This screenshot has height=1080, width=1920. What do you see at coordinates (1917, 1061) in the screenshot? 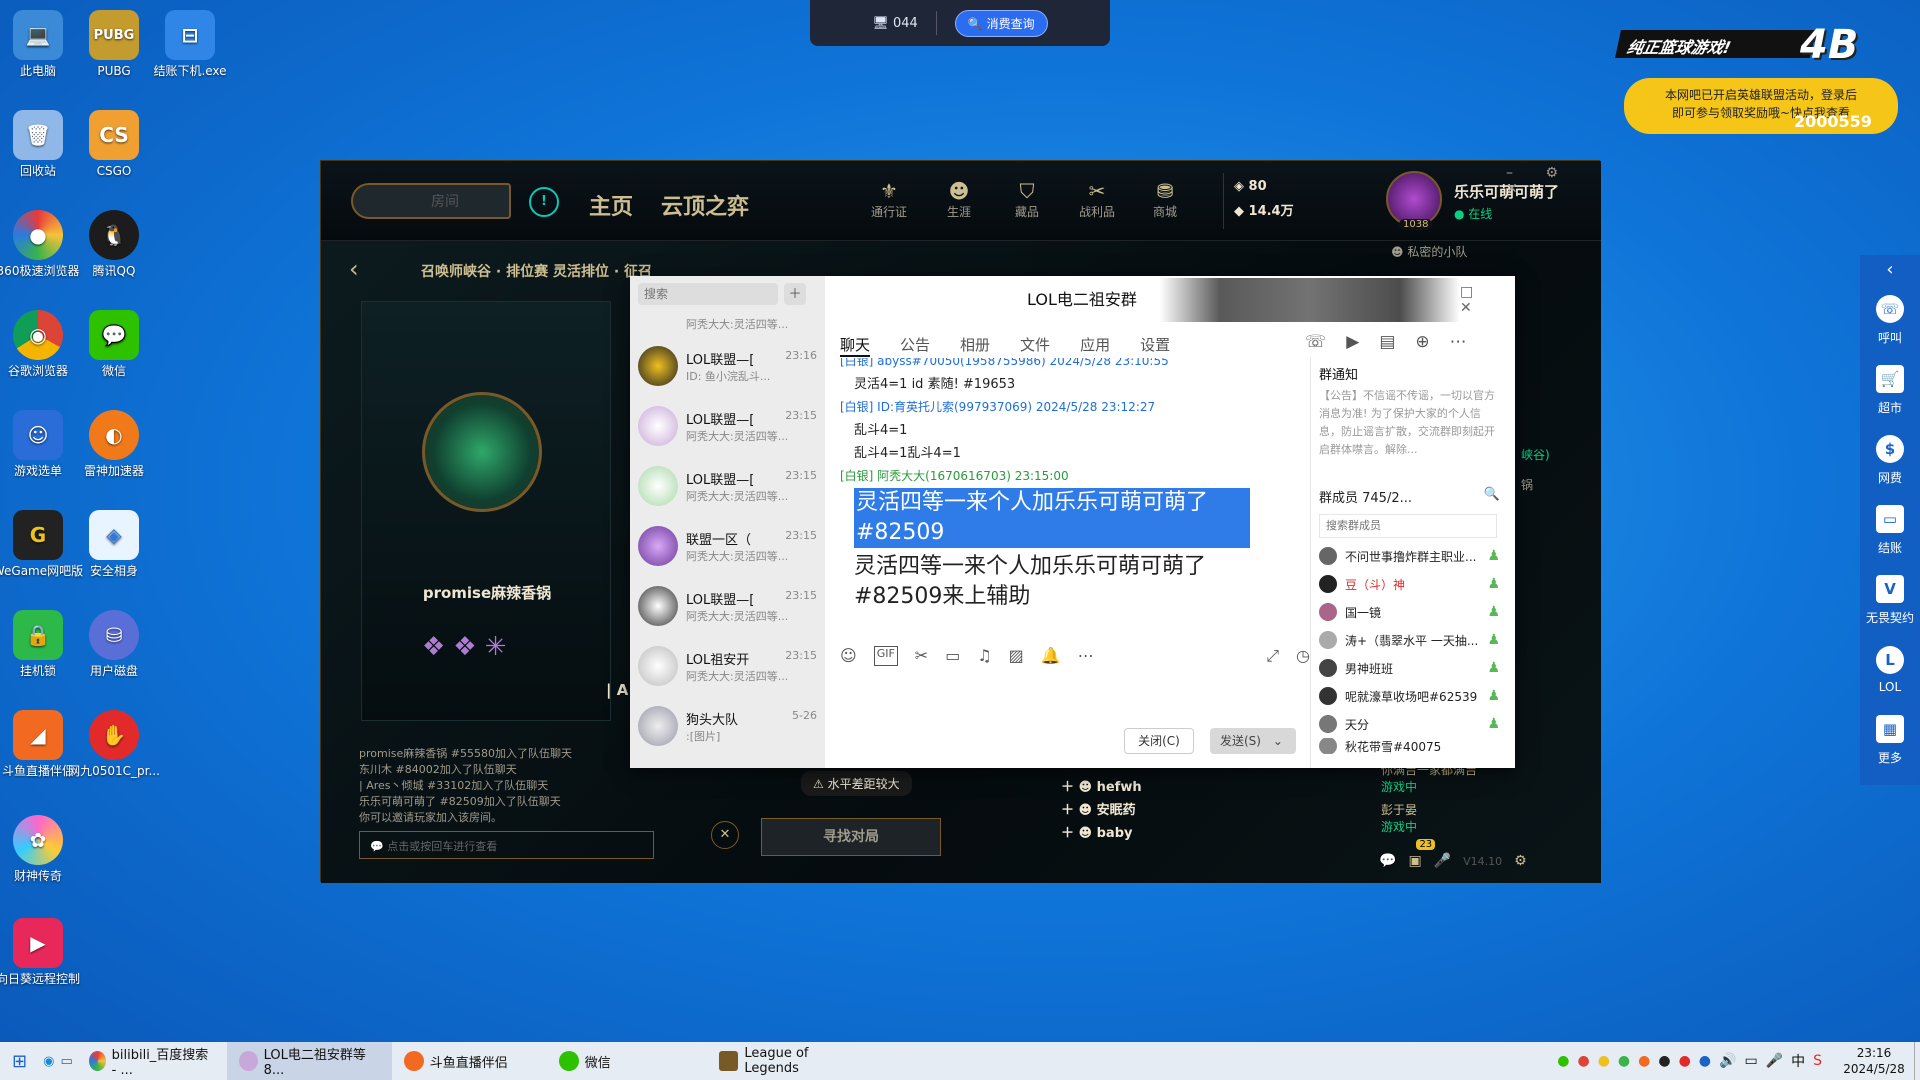
I see `show-desktop` at bounding box center [1917, 1061].